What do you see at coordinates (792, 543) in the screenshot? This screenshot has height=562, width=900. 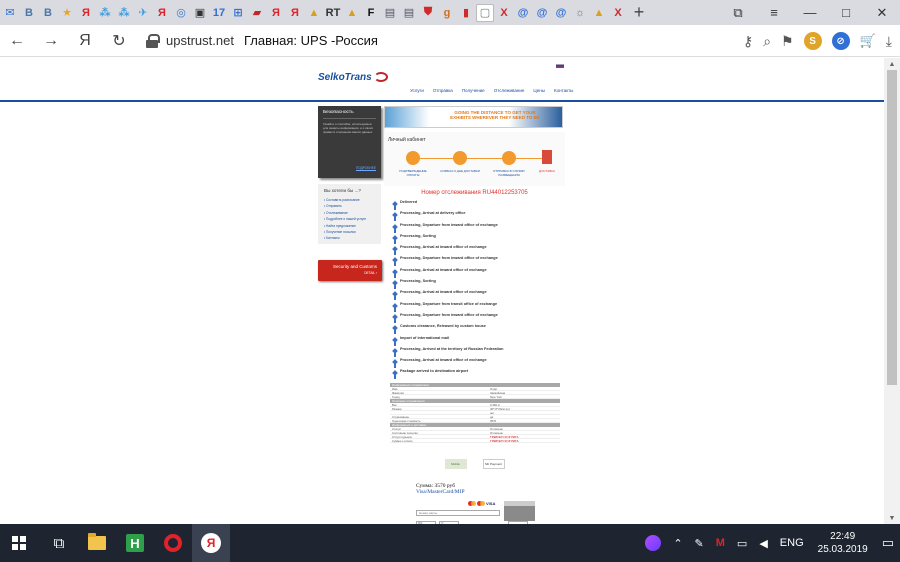 I see `language-indicator: ENG` at bounding box center [792, 543].